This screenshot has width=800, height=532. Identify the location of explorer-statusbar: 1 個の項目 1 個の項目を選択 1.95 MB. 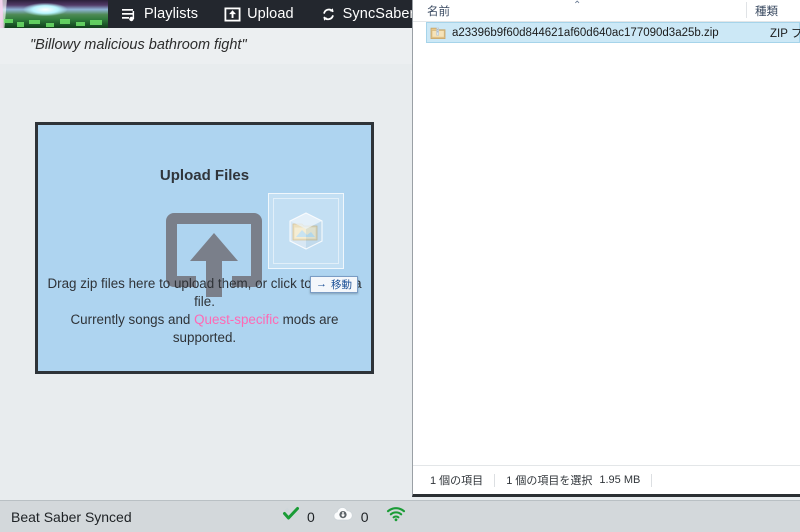
(606, 479).